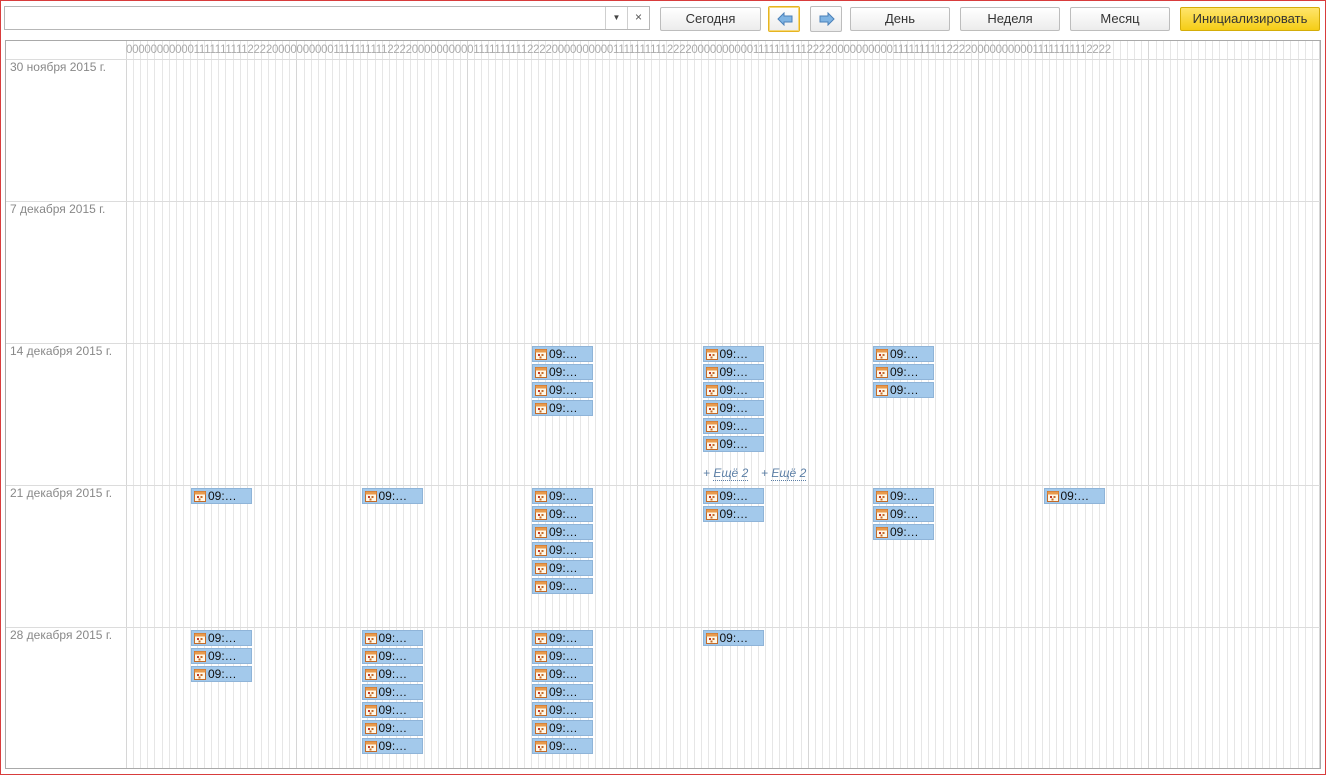 The width and height of the screenshot is (1326, 775). What do you see at coordinates (1120, 19) in the screenshot?
I see `month-view-button: Месяц` at bounding box center [1120, 19].